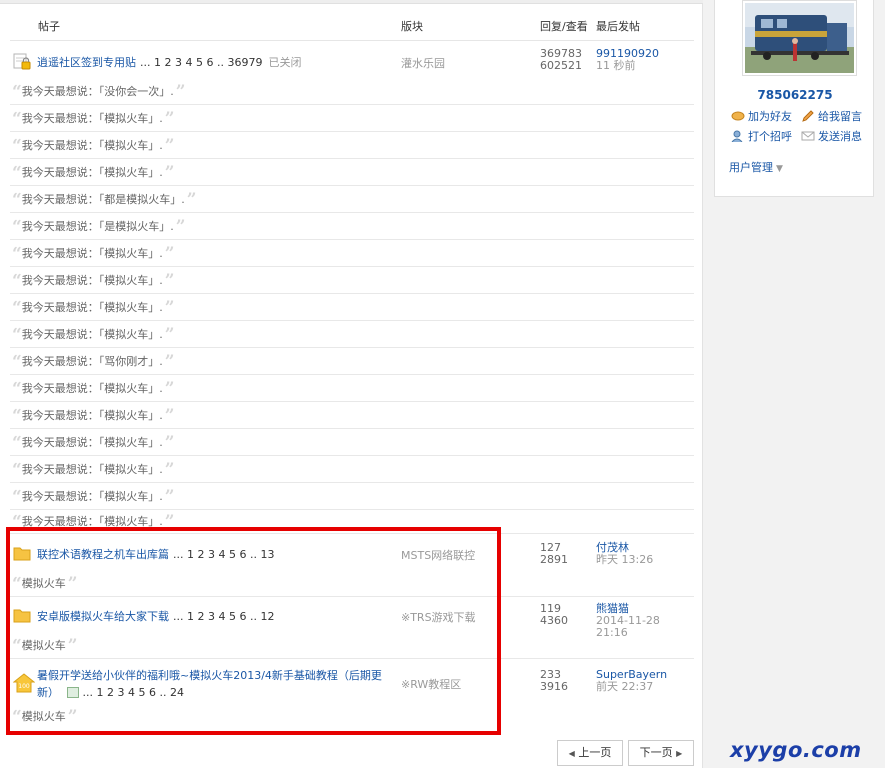 This screenshot has width=885, height=768. I want to click on last-post-time: 前天 22:37, so click(625, 686).